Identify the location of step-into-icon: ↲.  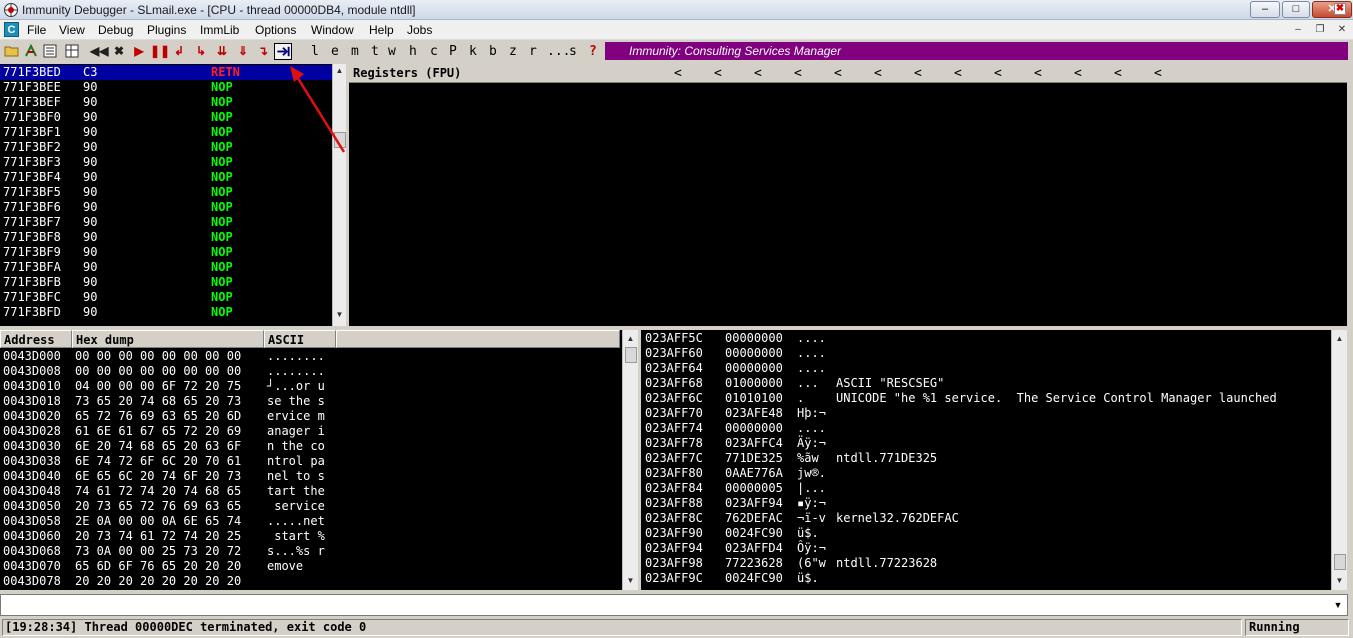
(179, 51).